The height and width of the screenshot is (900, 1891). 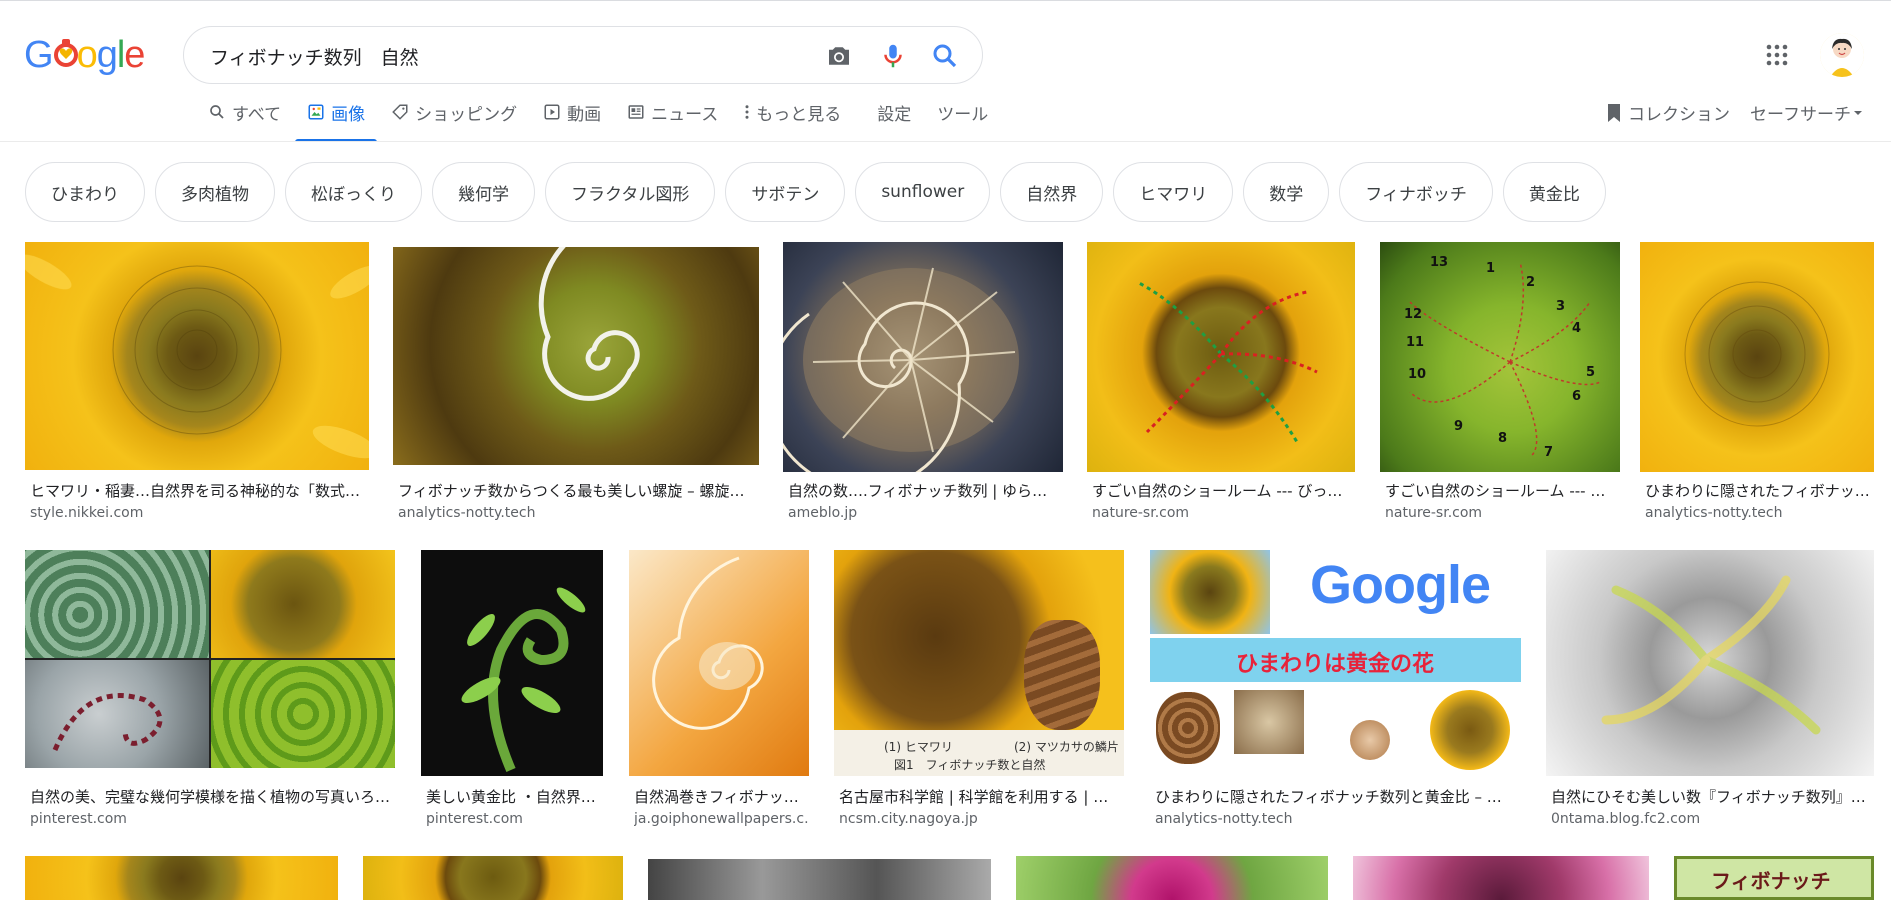 I want to click on infographic-sunflower, so click(x=1210, y=592).